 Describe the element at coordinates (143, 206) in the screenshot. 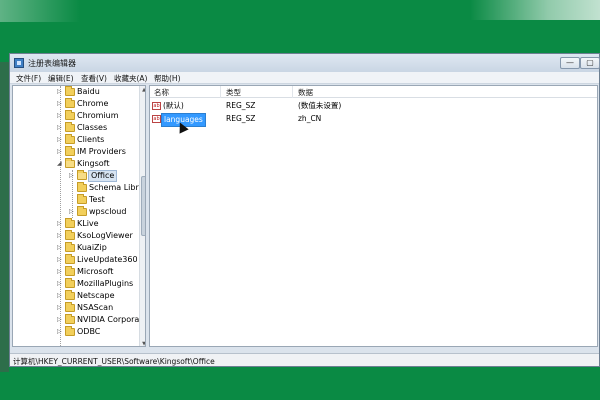

I see `scroll-thumb` at that location.